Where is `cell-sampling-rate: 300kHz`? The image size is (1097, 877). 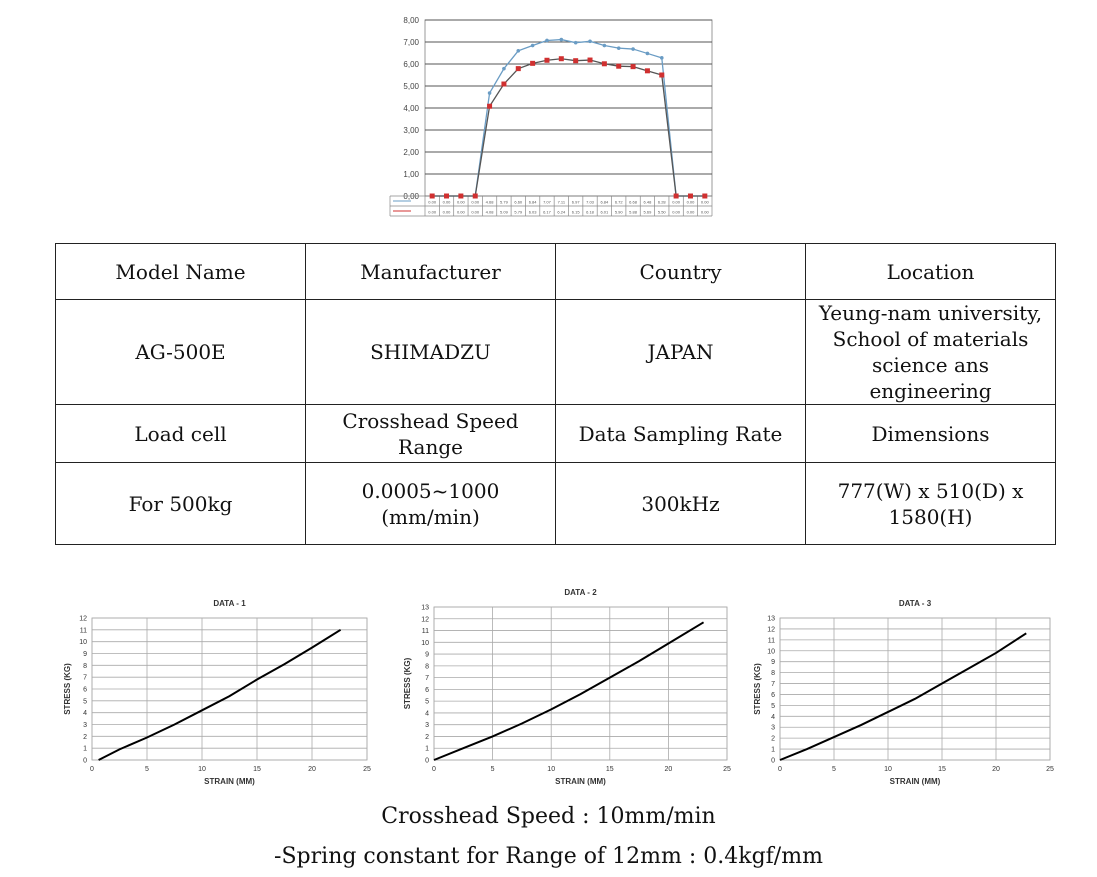
cell-sampling-rate: 300kHz is located at coordinates (680, 503).